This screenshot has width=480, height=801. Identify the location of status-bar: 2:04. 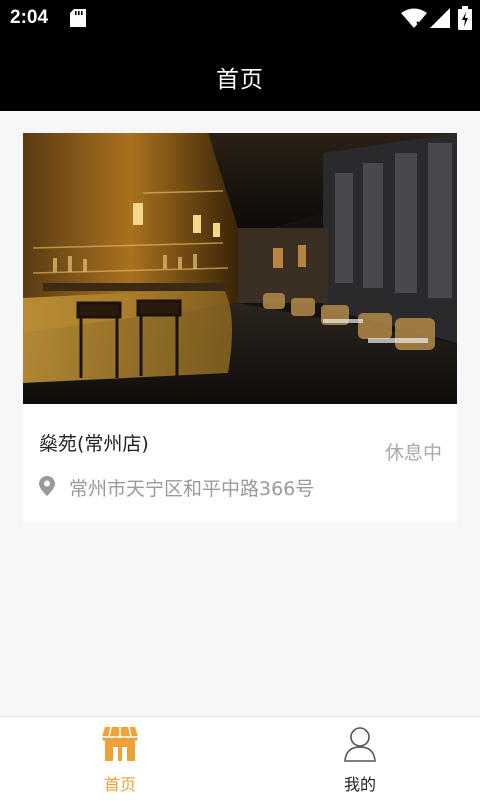
(240, 18).